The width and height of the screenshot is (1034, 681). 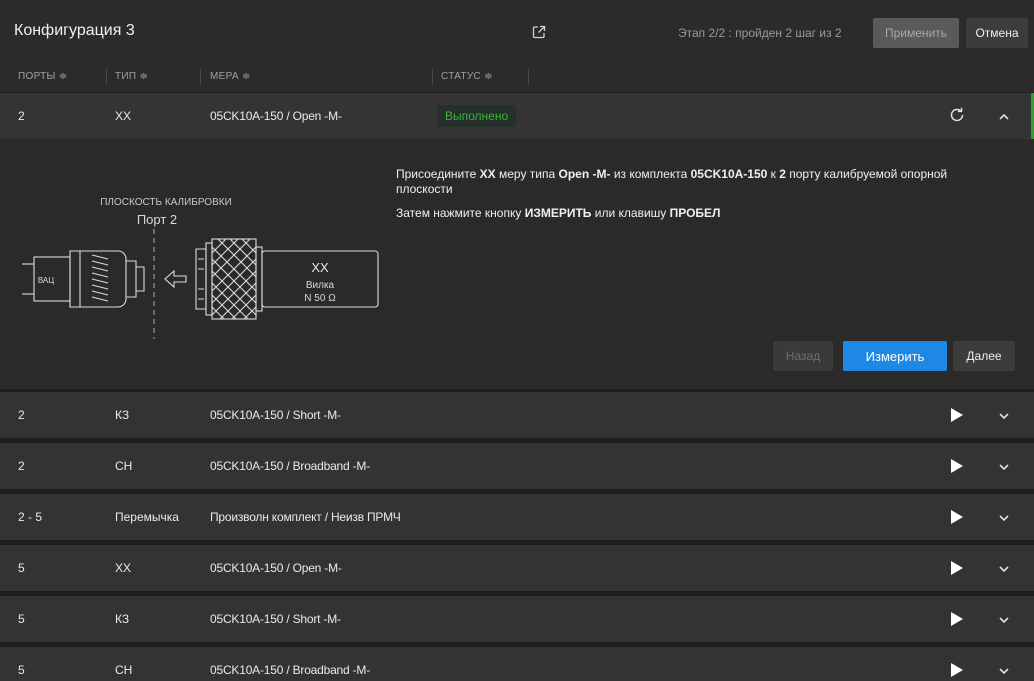 What do you see at coordinates (916, 33) in the screenshot?
I see `apply-button: Применить` at bounding box center [916, 33].